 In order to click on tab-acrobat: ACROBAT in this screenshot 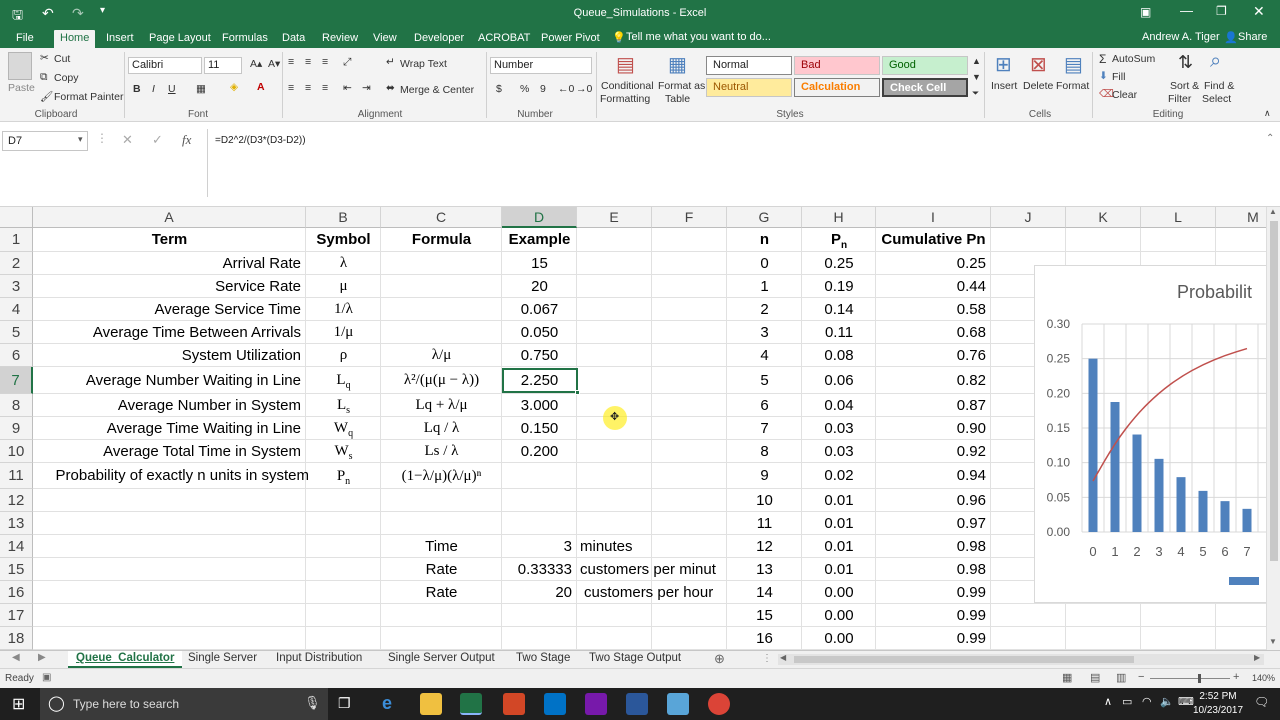, I will do `click(504, 39)`.